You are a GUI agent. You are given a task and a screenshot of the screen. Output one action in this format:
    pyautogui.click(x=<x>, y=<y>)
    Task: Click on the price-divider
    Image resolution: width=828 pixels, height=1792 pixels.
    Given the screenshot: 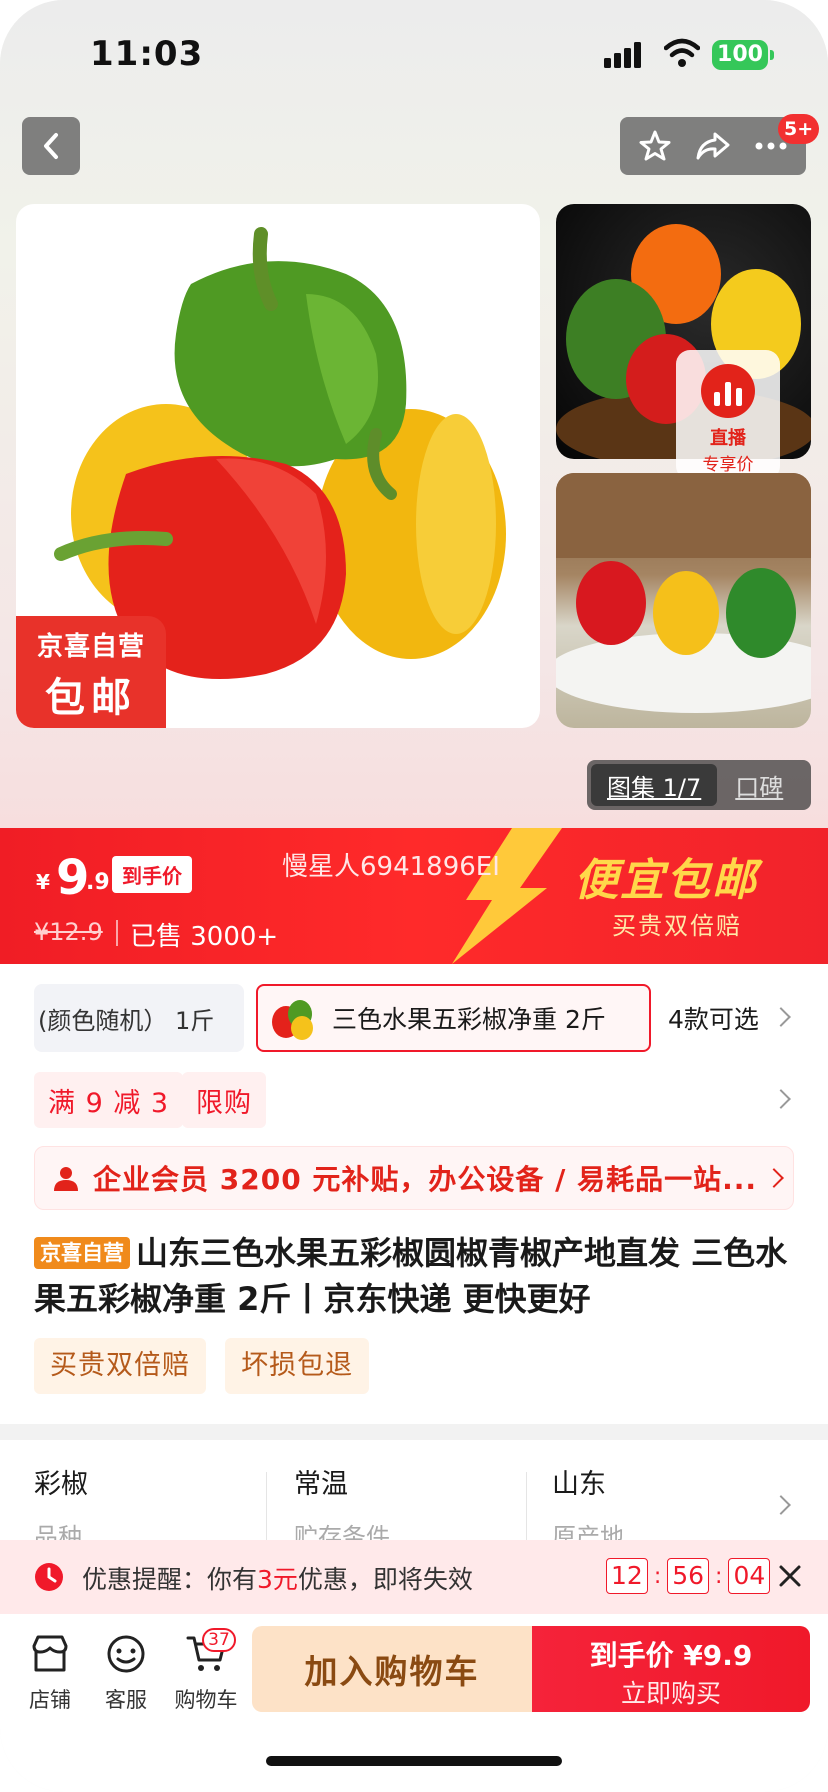 What is the action you would take?
    pyautogui.click(x=117, y=933)
    